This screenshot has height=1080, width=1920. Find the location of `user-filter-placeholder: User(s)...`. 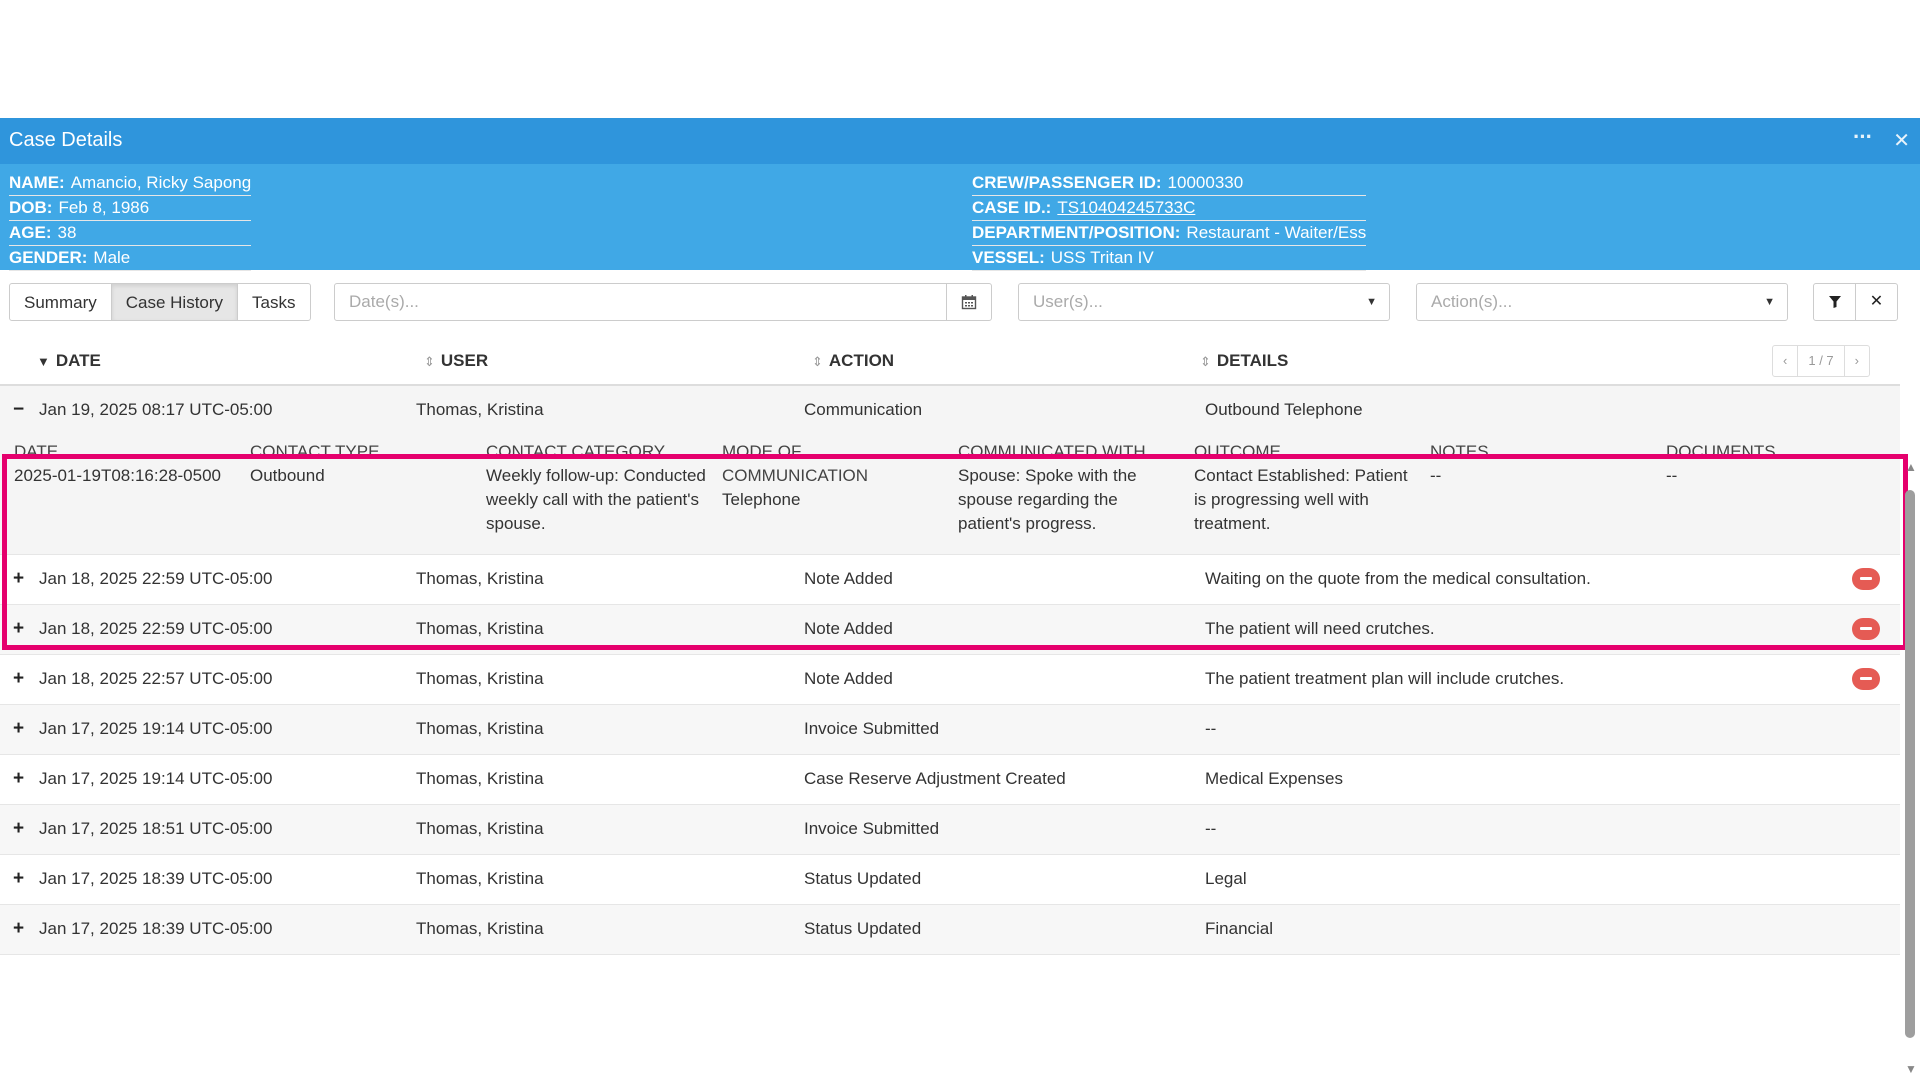

user-filter-placeholder: User(s)... is located at coordinates (1068, 301).